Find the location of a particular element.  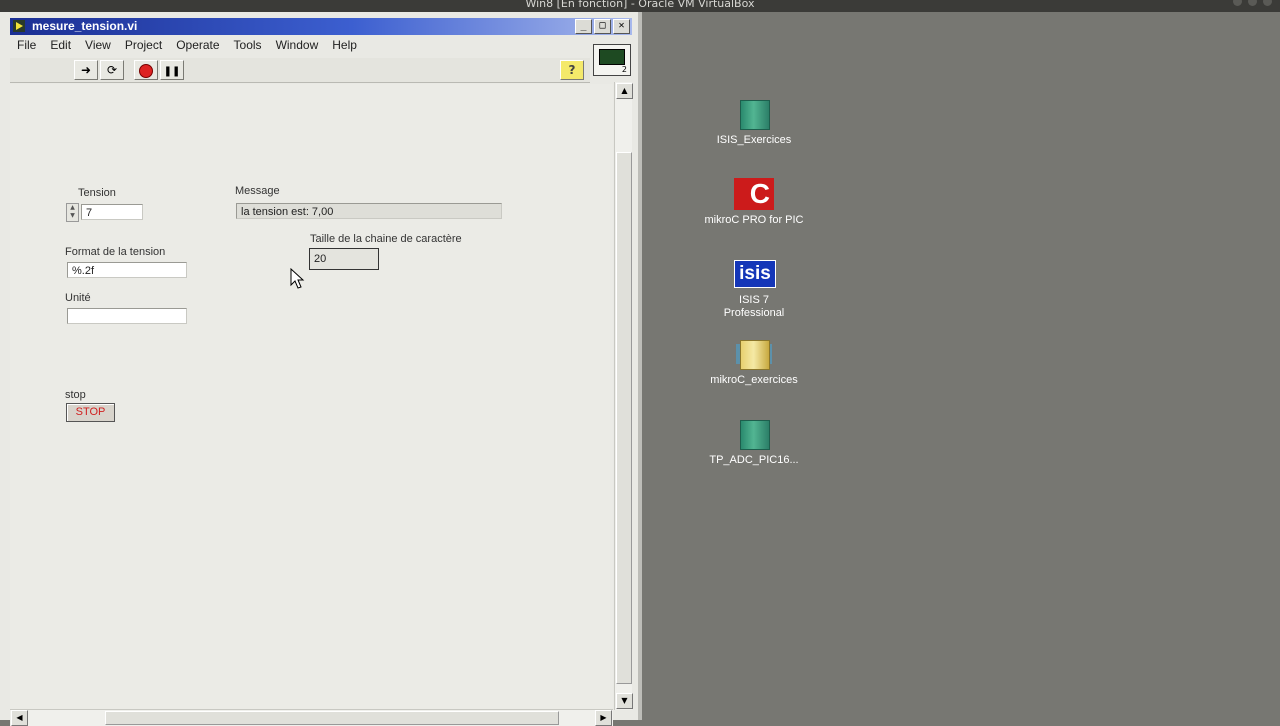

message-label: Message is located at coordinates (257, 191).